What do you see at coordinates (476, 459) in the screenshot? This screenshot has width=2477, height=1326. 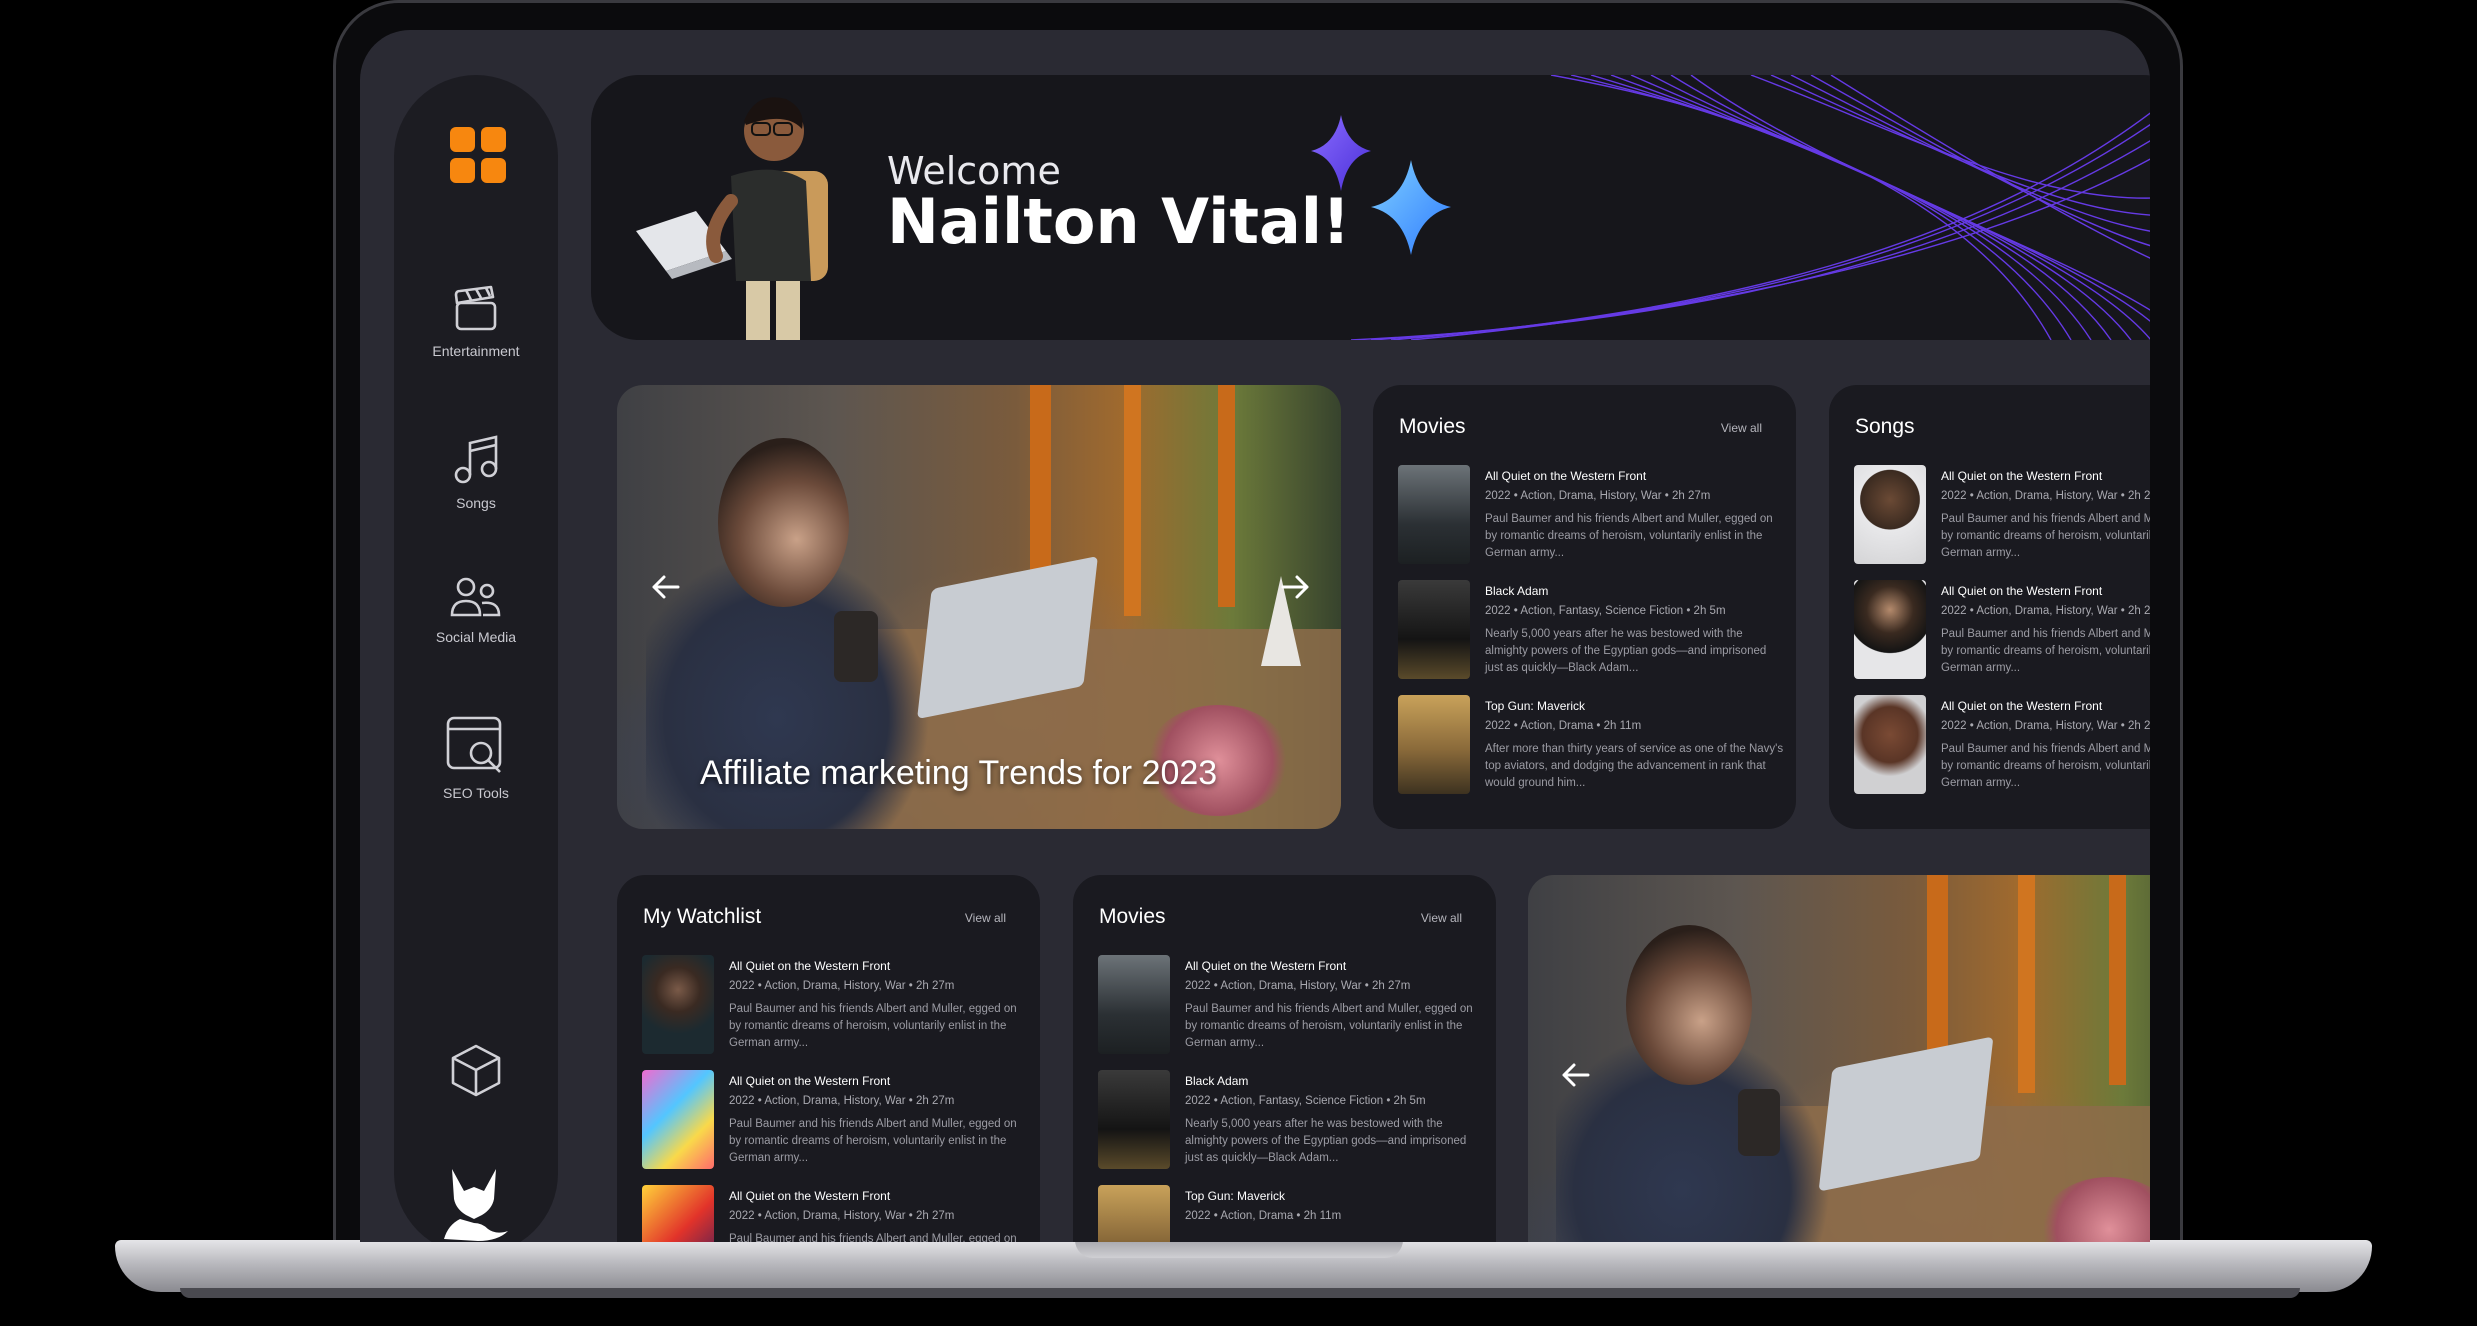 I see `music-note-icon` at bounding box center [476, 459].